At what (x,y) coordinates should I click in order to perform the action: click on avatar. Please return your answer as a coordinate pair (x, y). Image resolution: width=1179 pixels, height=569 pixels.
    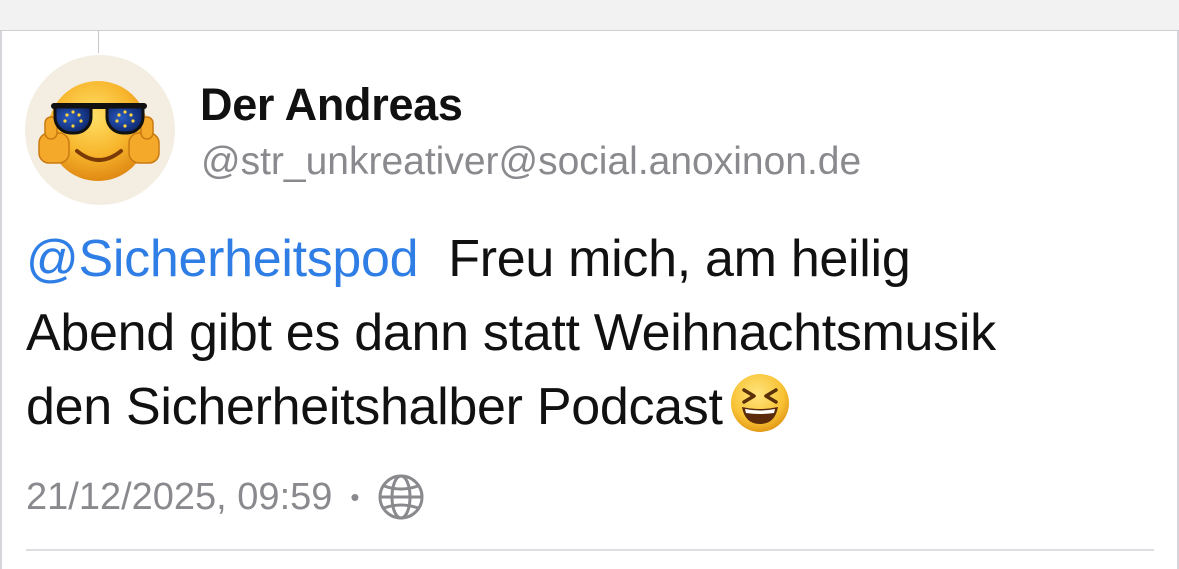
    Looking at the image, I should click on (100, 130).